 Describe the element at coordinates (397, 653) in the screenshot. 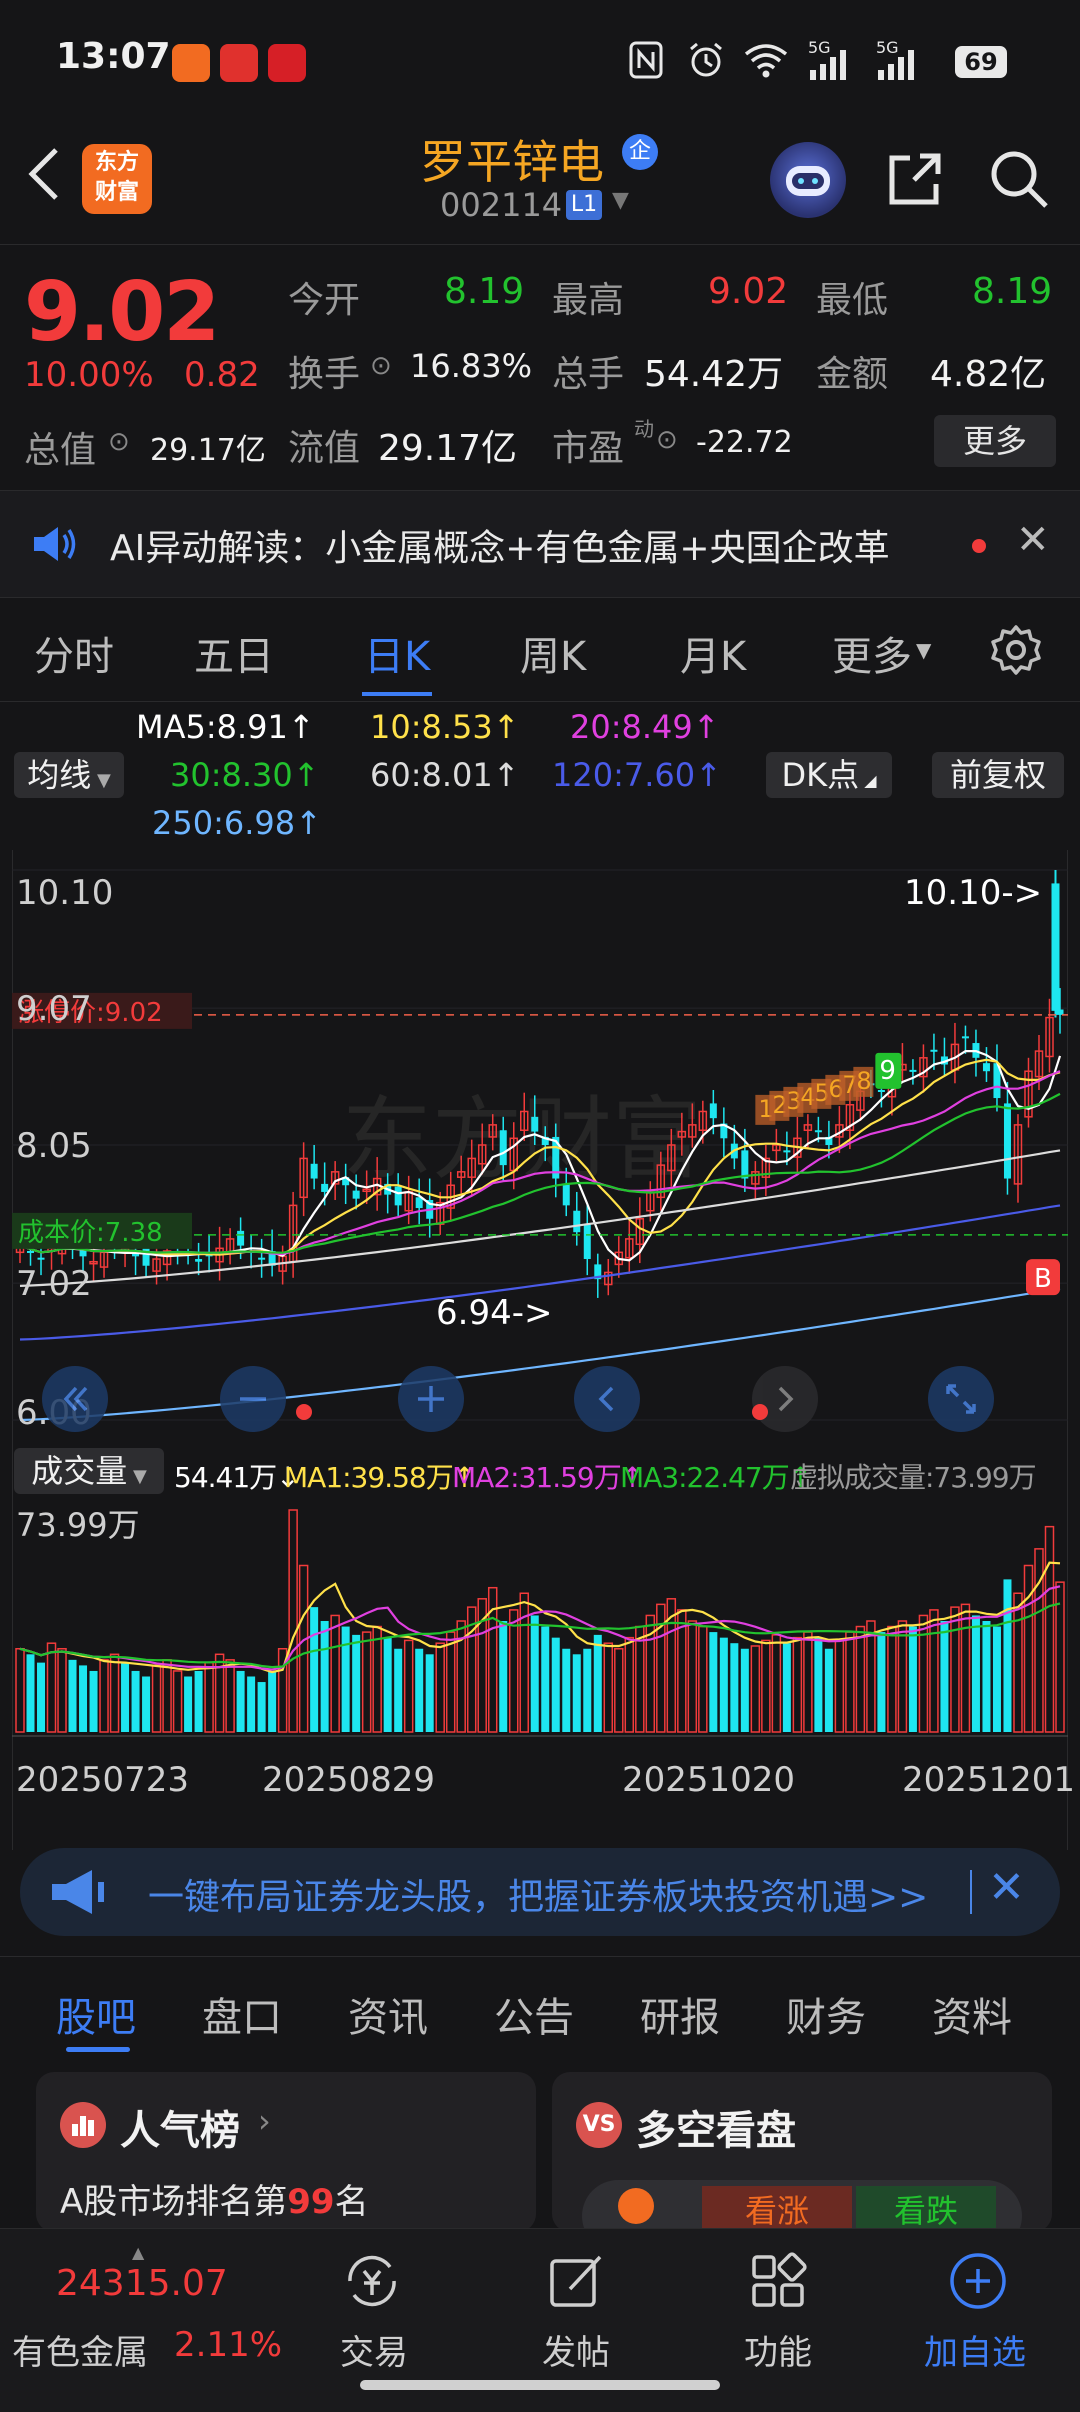

I see `tab-daily-k: 日K` at that location.